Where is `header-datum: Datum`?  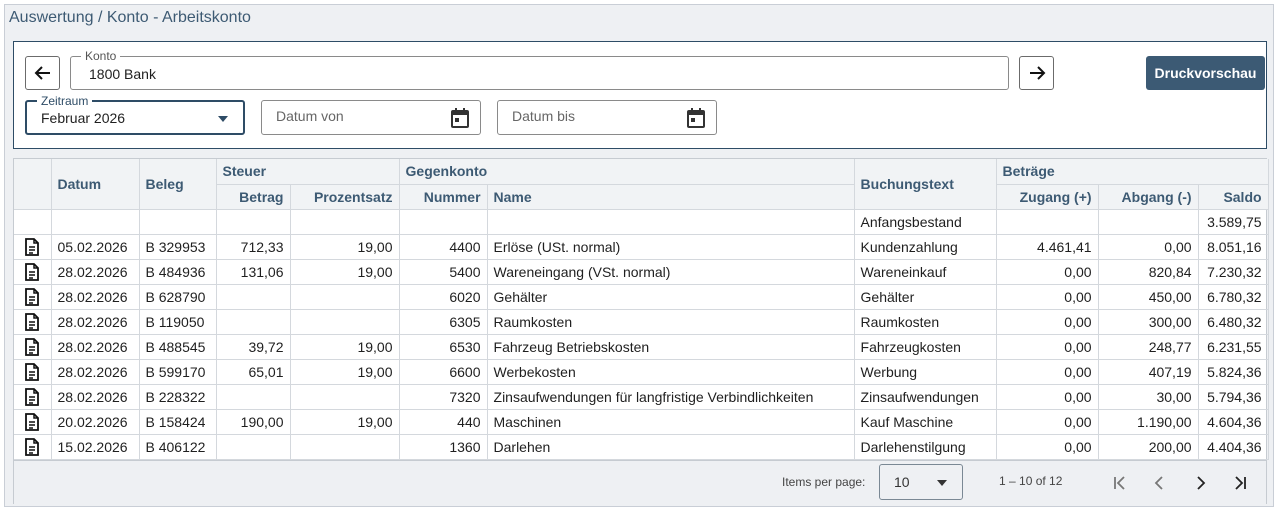 header-datum: Datum is located at coordinates (95, 184).